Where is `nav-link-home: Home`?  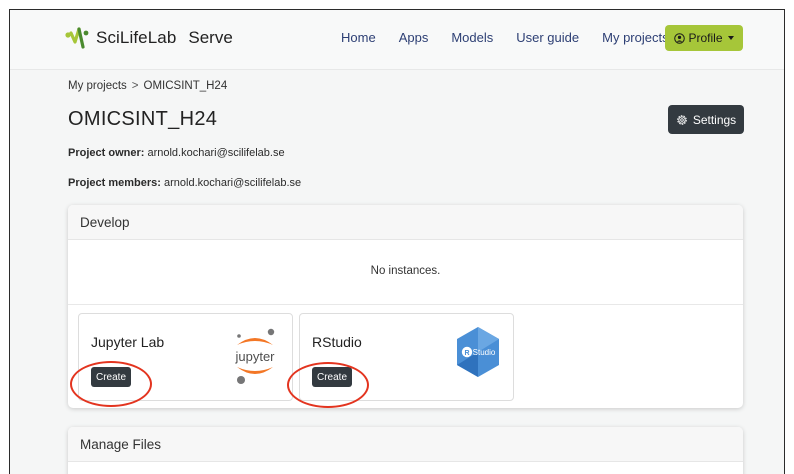 nav-link-home: Home is located at coordinates (358, 37).